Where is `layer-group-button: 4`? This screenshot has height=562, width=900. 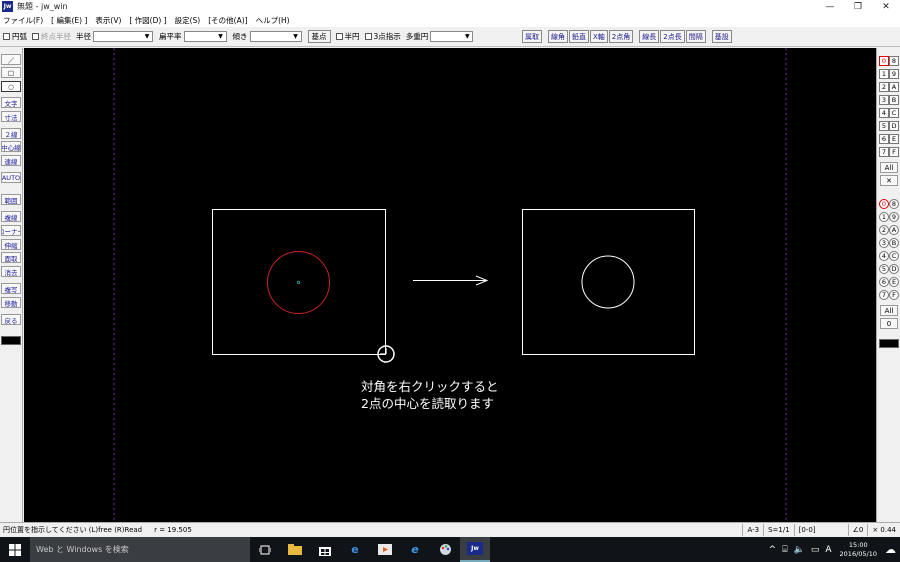
layer-group-button: 4 is located at coordinates (884, 256).